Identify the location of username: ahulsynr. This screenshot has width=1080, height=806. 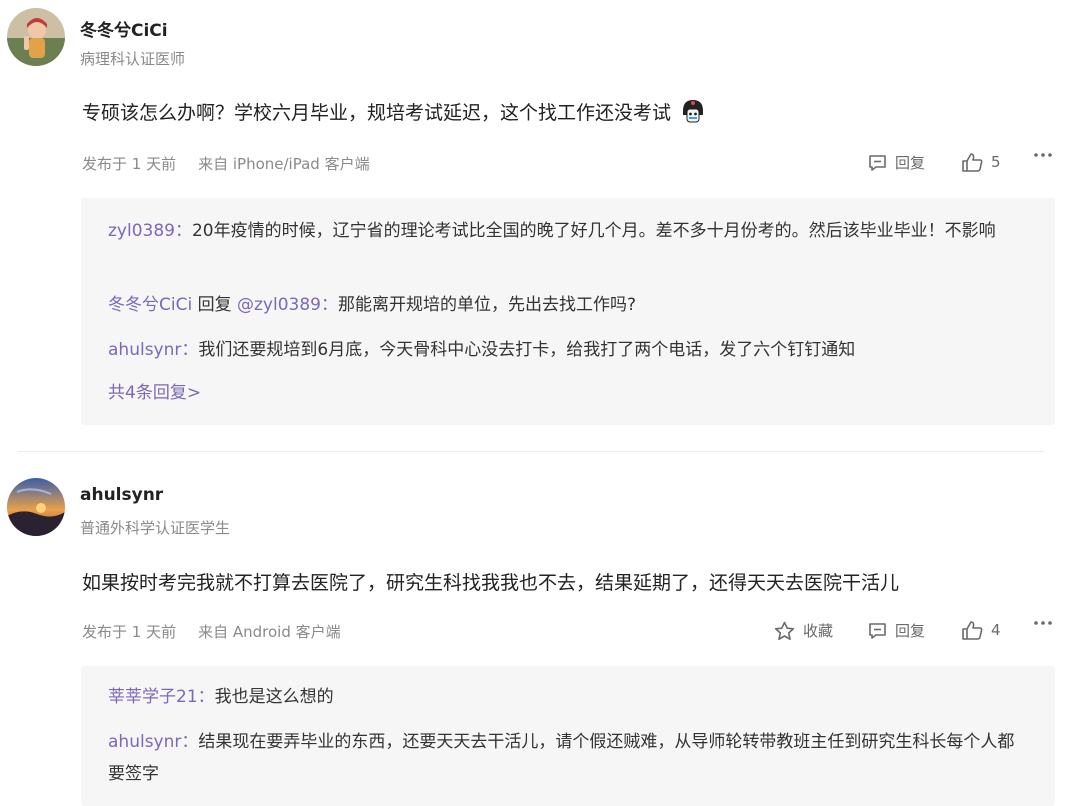
(121, 495).